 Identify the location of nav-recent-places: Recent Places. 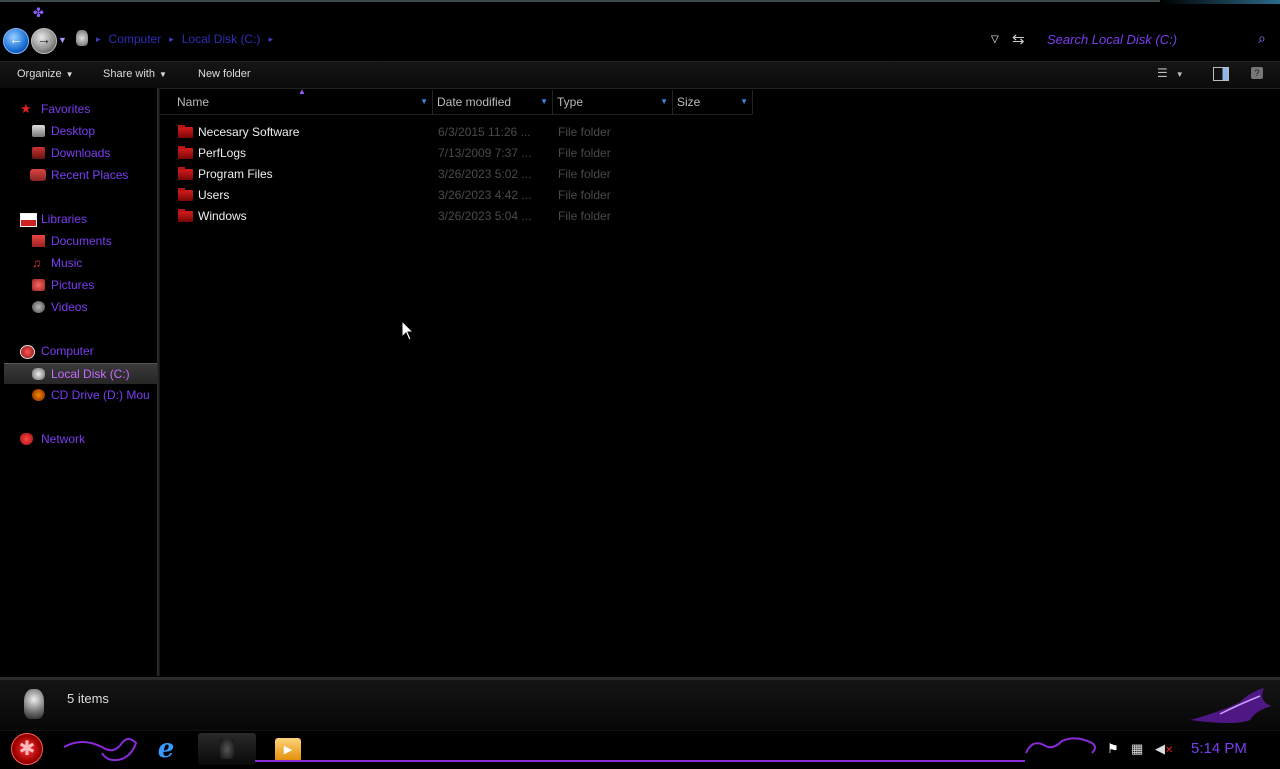
(78, 175).